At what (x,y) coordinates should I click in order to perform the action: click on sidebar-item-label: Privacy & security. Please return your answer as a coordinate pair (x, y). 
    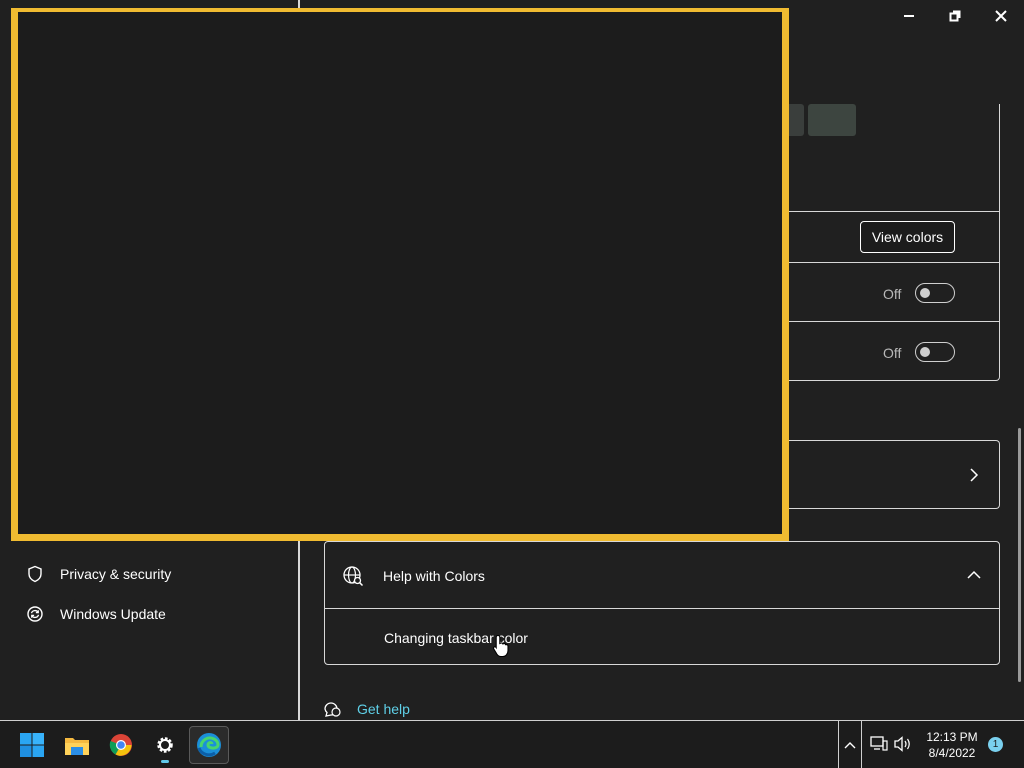
    Looking at the image, I should click on (116, 574).